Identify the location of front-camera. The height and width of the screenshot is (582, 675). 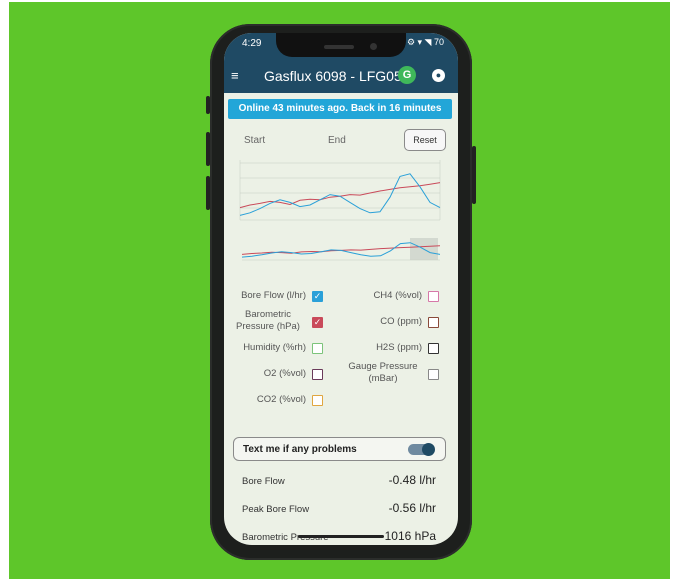
(373, 46).